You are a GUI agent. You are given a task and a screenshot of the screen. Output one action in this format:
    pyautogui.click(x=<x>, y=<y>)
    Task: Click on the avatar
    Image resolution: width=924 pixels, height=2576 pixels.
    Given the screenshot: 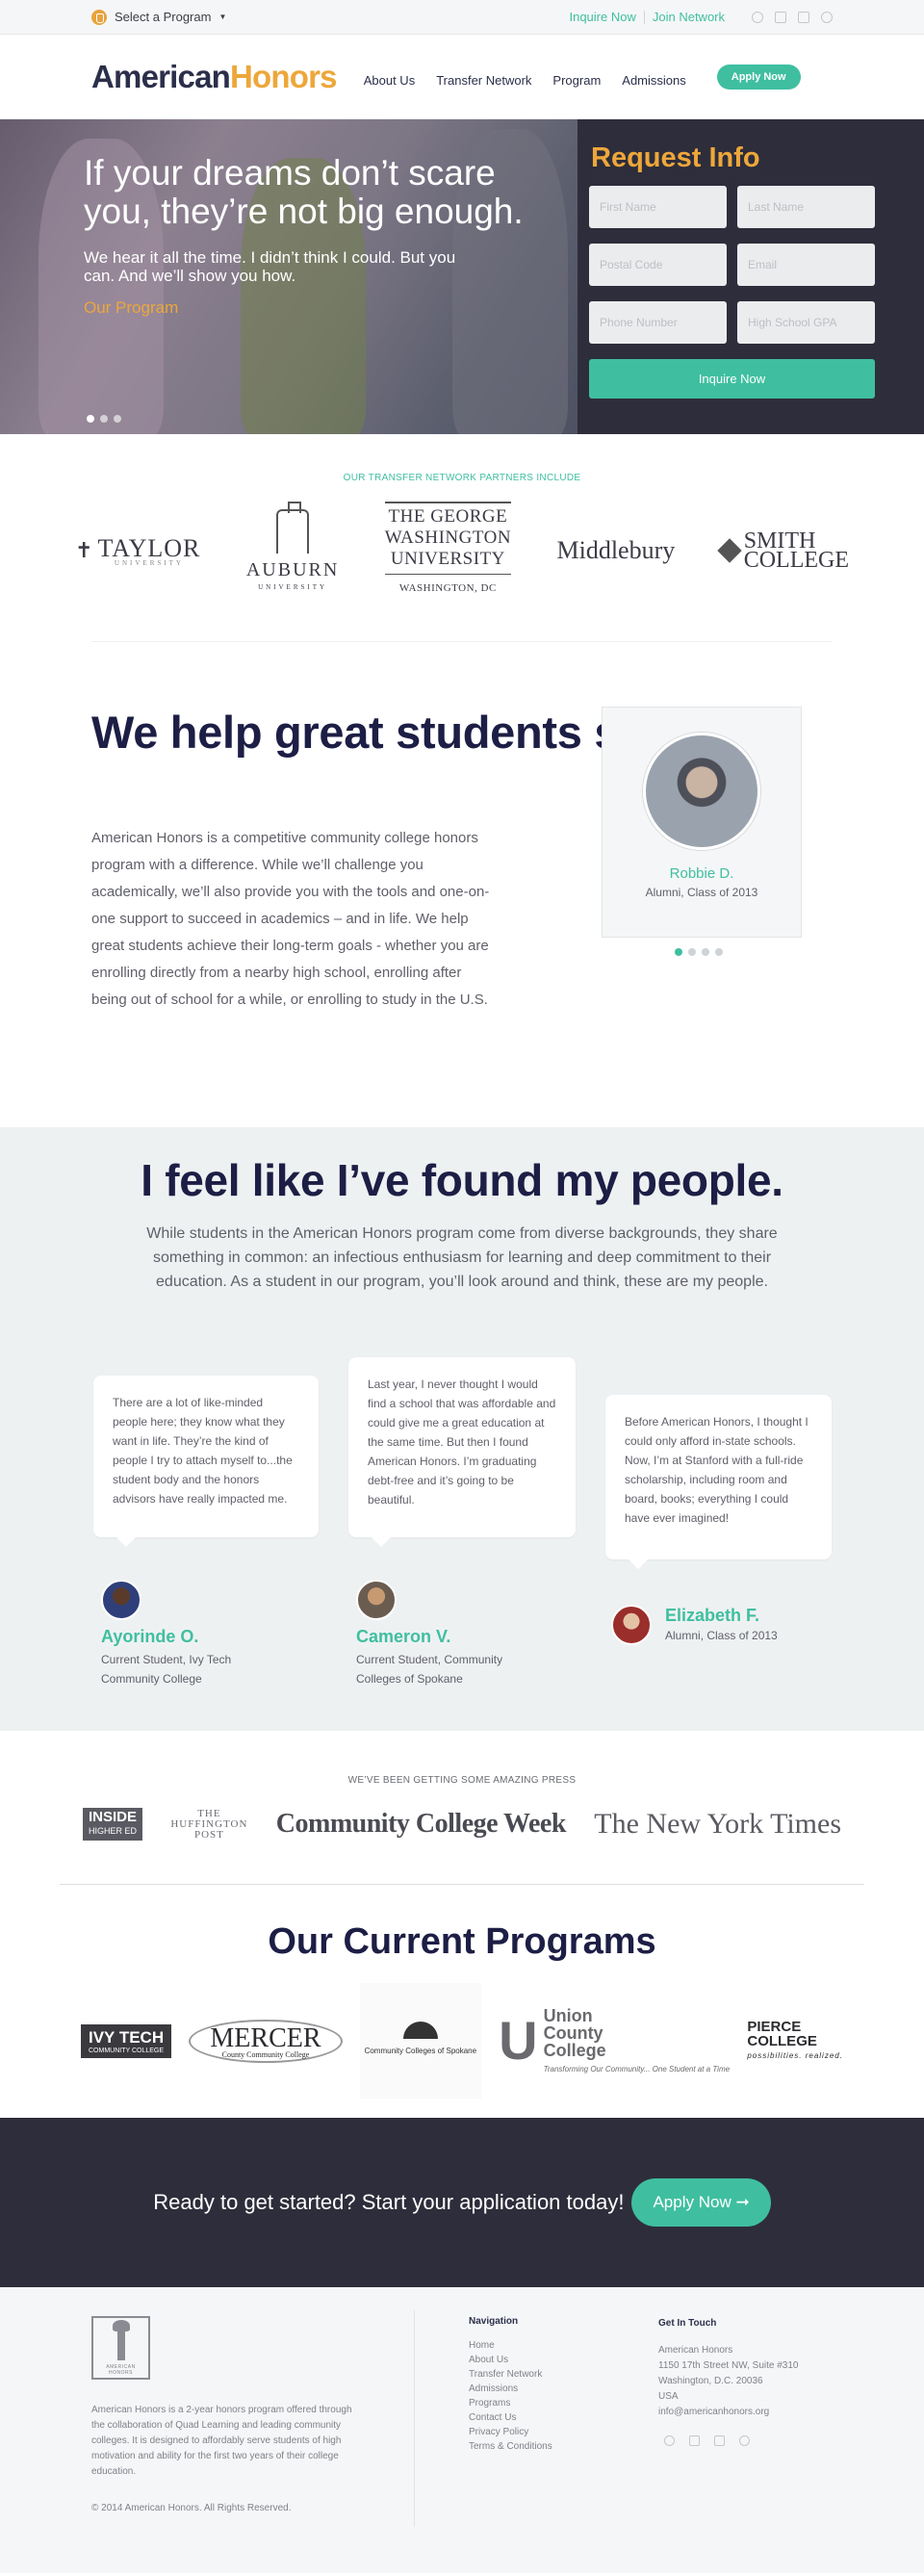 What is the action you would take?
    pyautogui.click(x=376, y=1600)
    